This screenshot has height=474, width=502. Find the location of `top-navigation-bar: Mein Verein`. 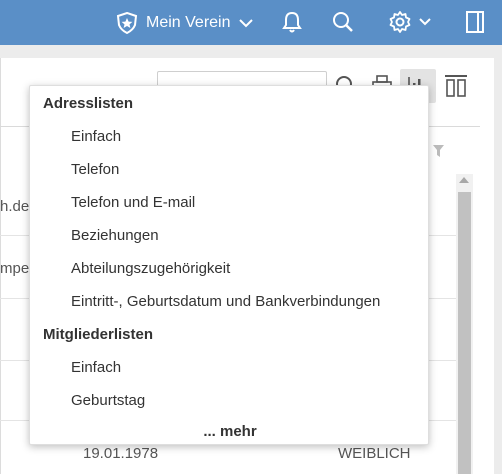

top-navigation-bar: Mein Verein is located at coordinates (251, 22).